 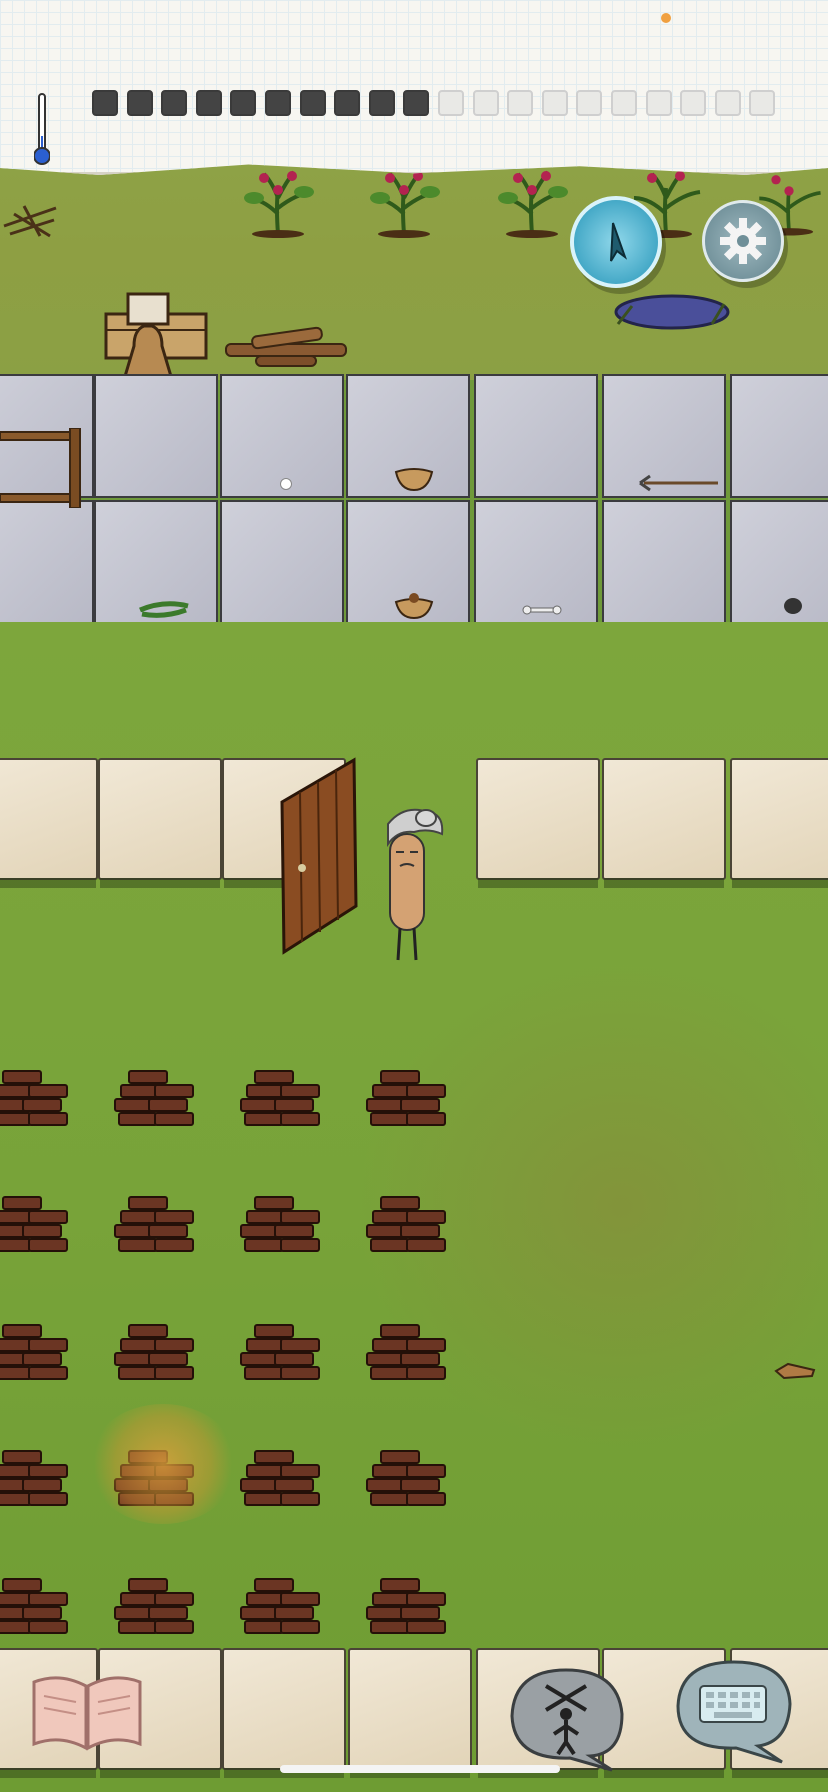 What do you see at coordinates (616, 242) in the screenshot?
I see `compass-button` at bounding box center [616, 242].